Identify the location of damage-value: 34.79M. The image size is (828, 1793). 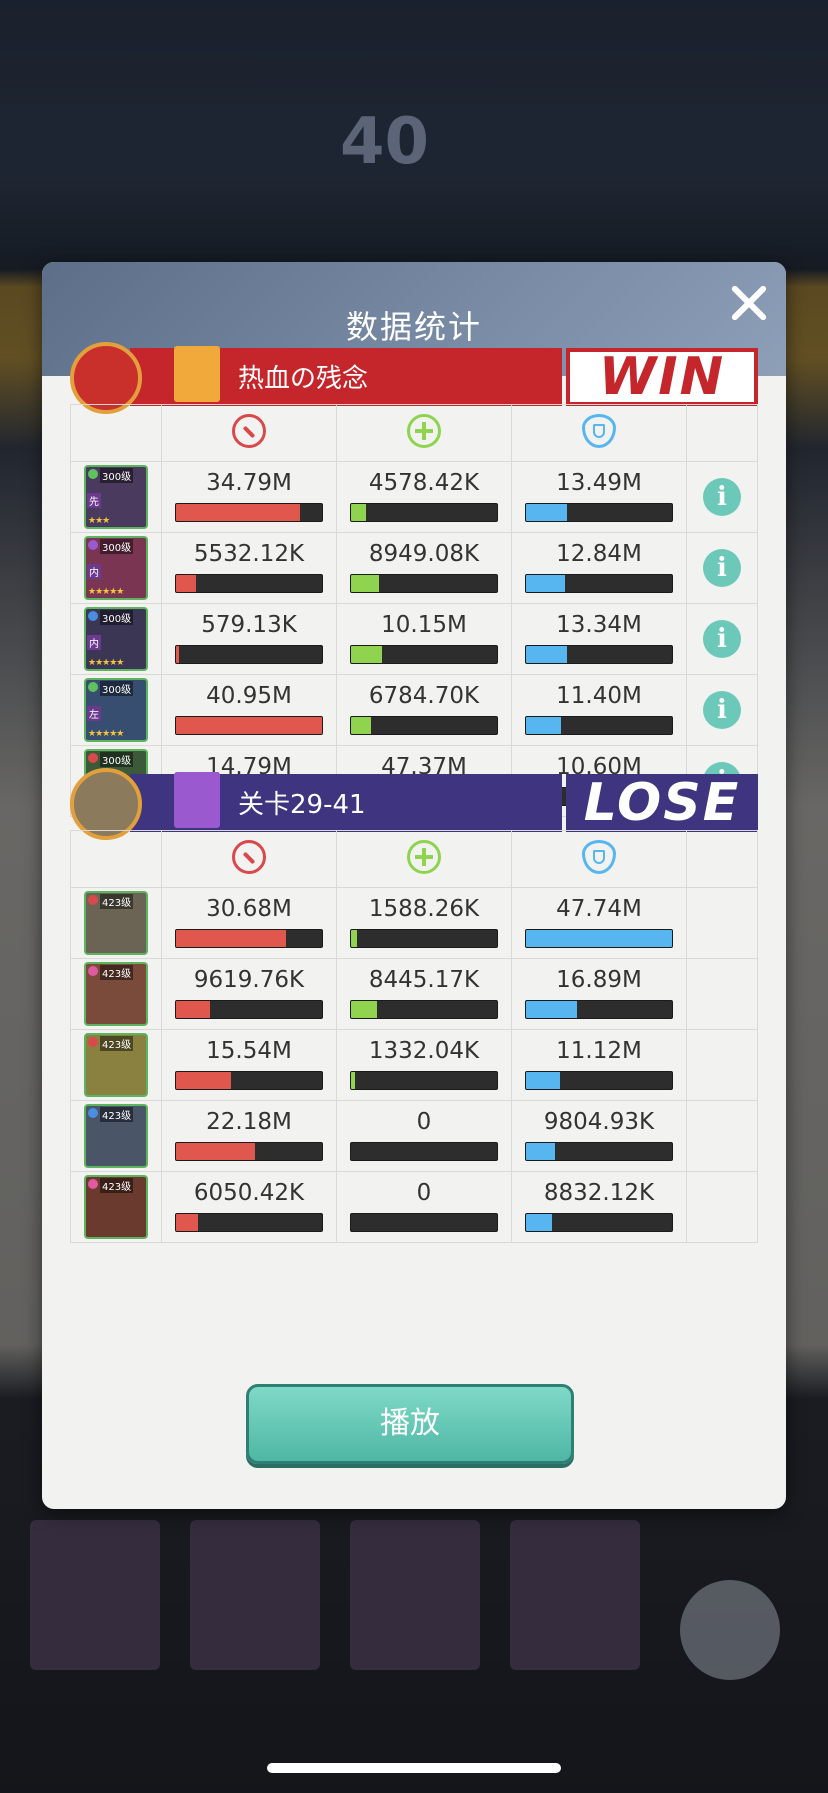
(249, 482).